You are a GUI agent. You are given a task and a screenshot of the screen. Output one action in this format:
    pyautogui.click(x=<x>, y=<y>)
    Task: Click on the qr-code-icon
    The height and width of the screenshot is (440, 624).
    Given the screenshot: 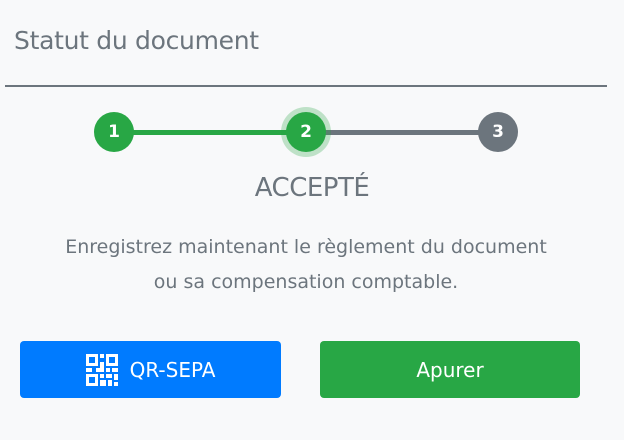 What is the action you would take?
    pyautogui.click(x=101, y=369)
    